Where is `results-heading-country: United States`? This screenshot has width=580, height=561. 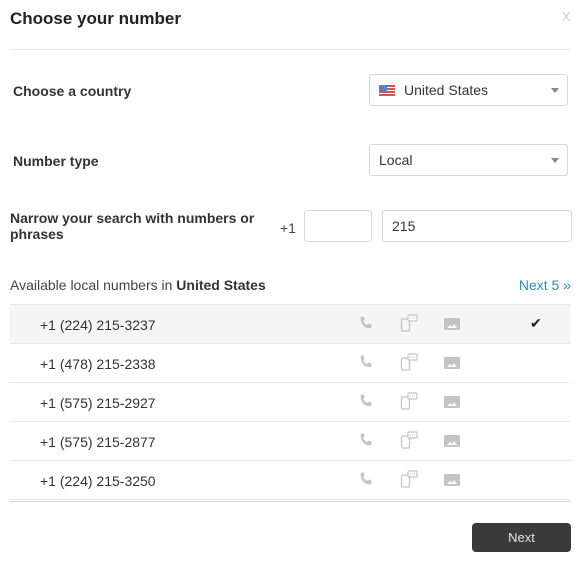
results-heading-country: United States is located at coordinates (221, 285).